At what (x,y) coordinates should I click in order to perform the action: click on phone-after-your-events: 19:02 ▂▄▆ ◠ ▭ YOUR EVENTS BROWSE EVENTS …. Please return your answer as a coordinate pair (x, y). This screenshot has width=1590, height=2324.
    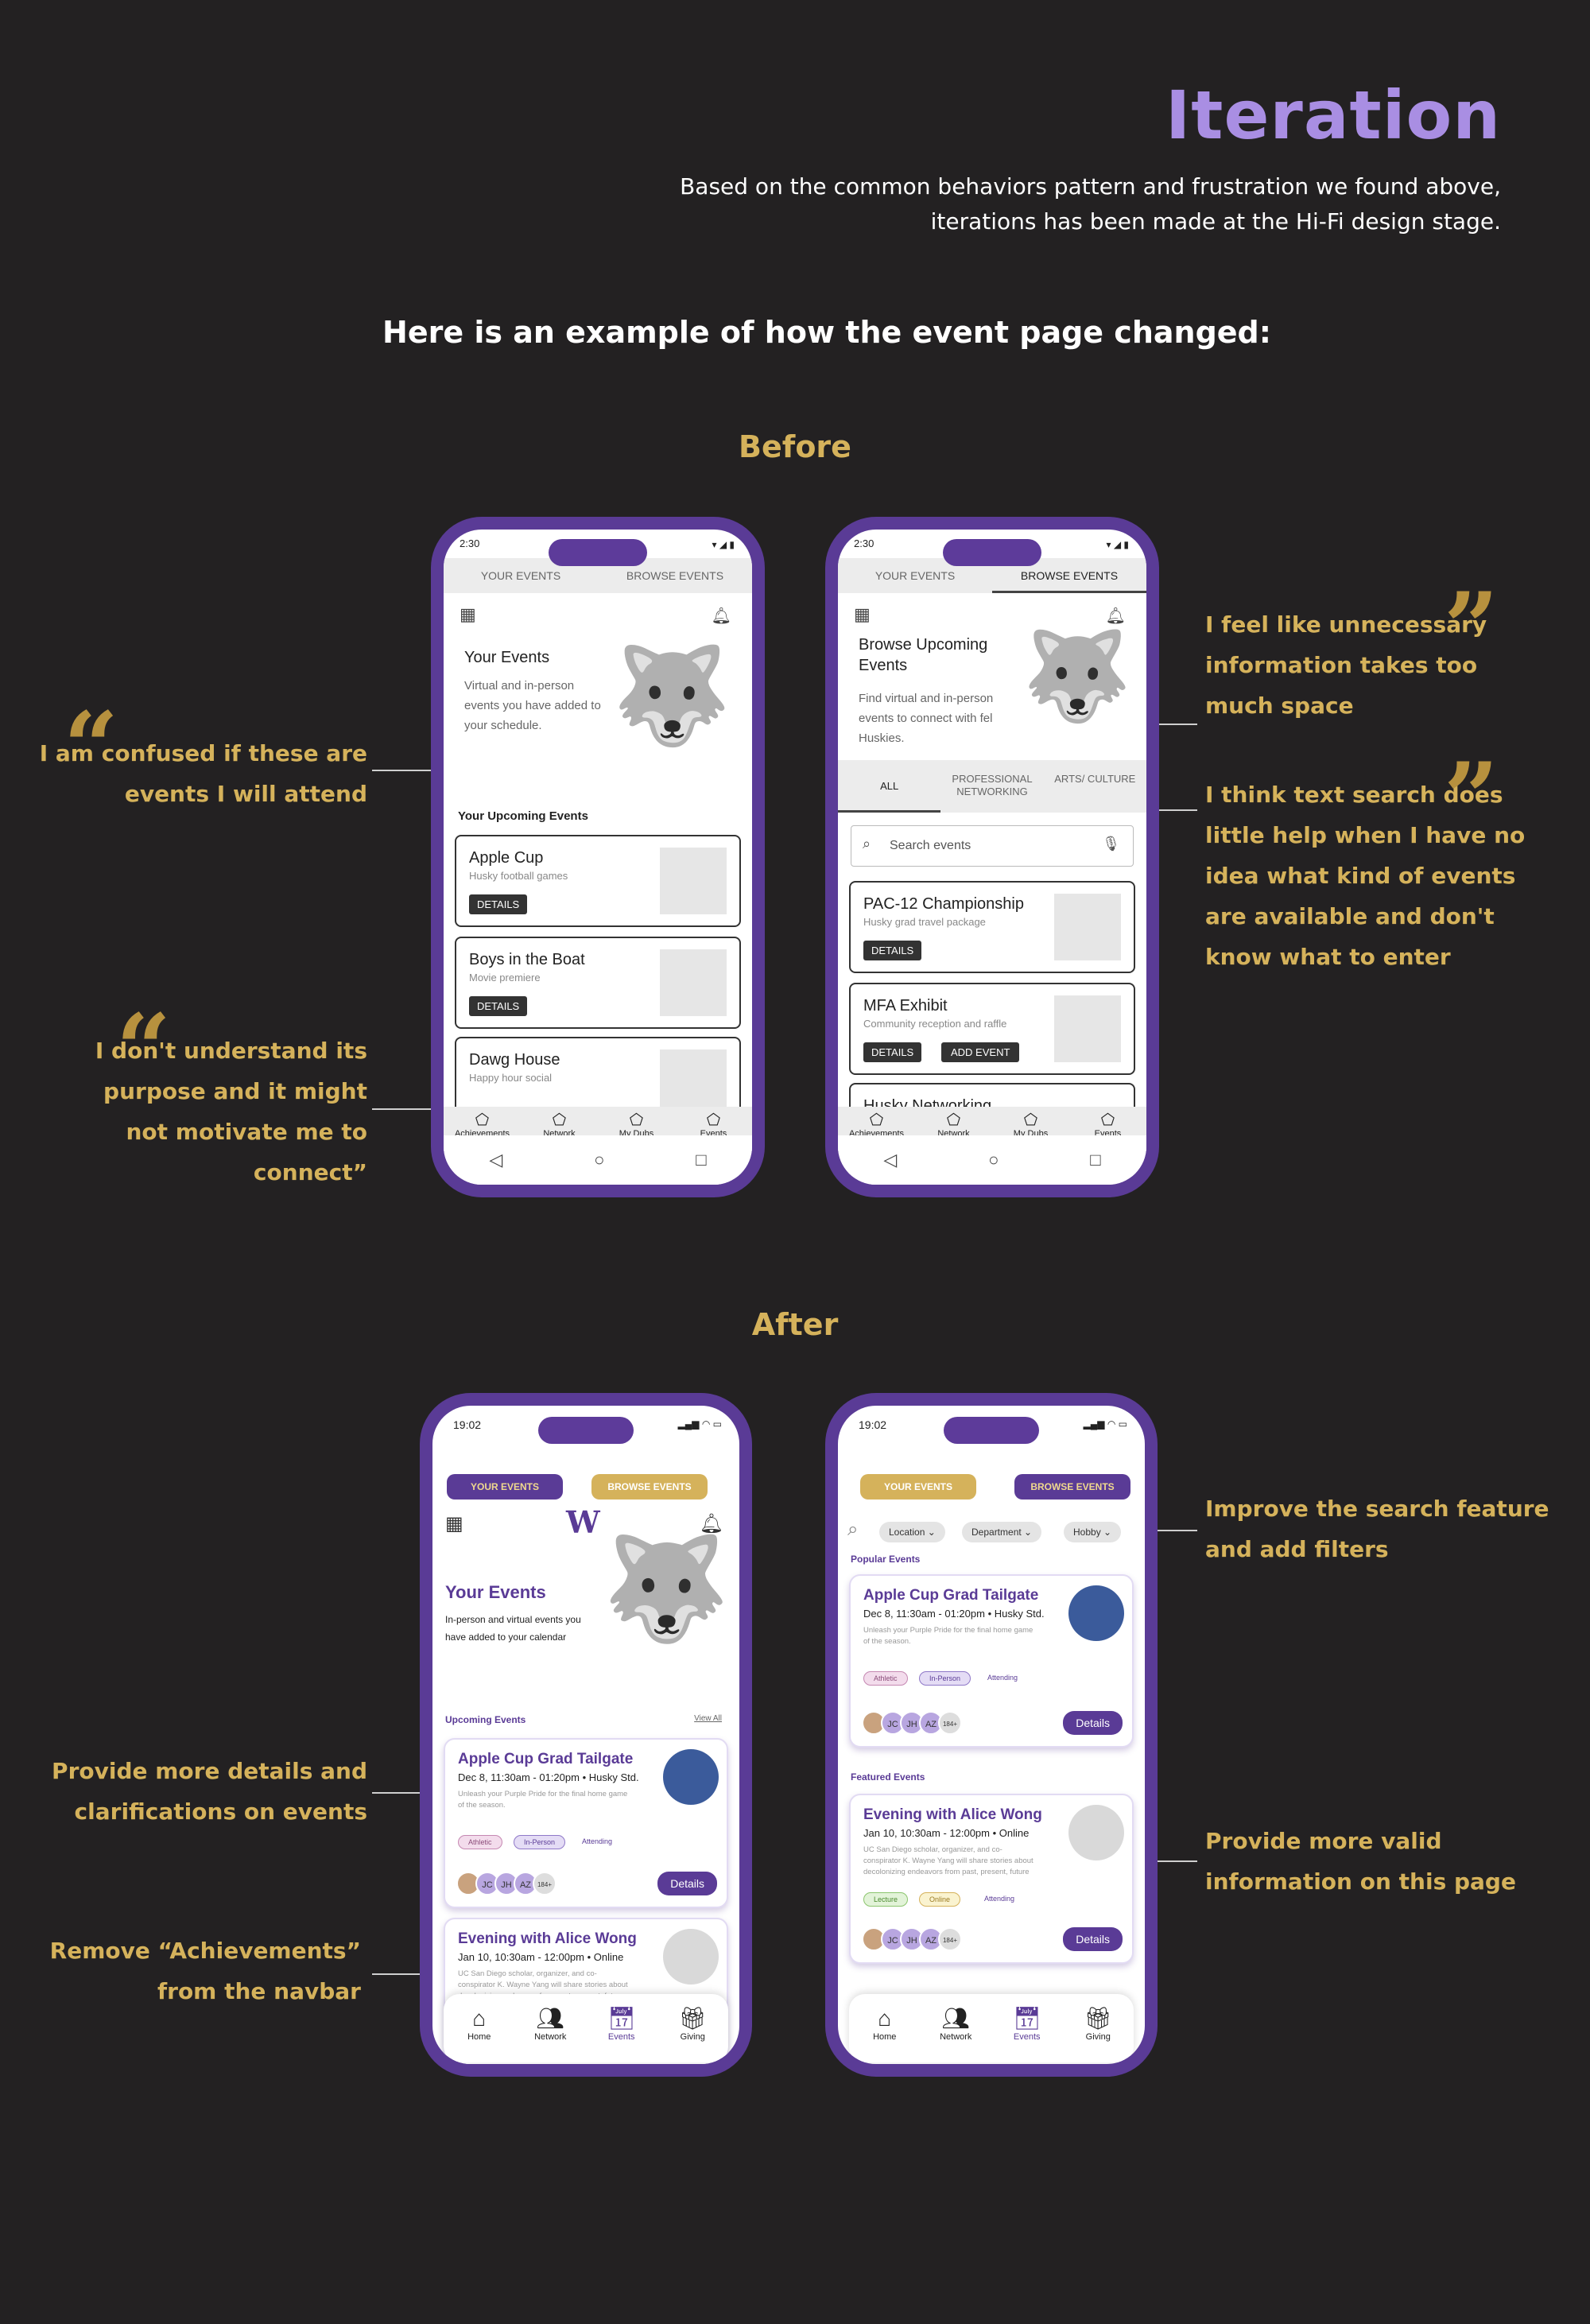
    Looking at the image, I should click on (586, 1735).